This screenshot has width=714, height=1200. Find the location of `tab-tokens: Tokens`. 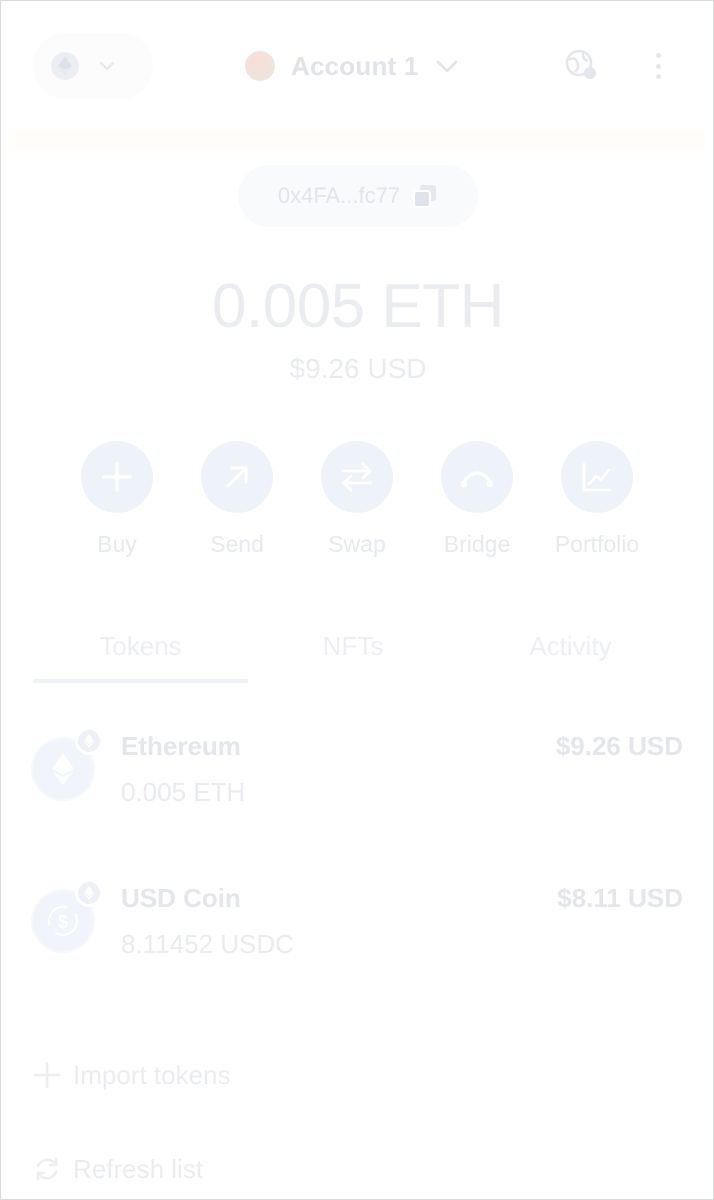

tab-tokens: Tokens is located at coordinates (140, 653).